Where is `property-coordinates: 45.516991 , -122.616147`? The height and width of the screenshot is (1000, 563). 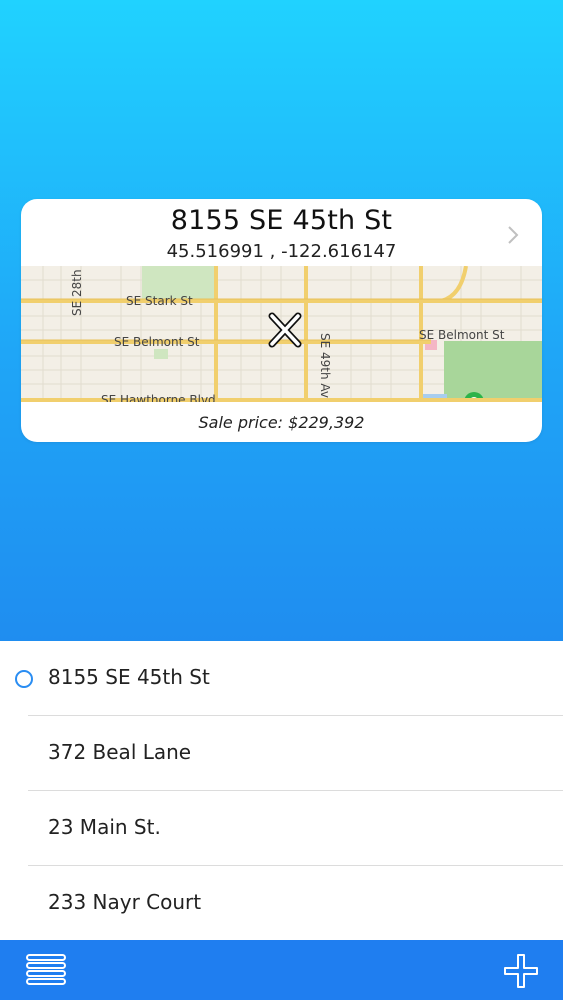 property-coordinates: 45.516991 , -122.616147 is located at coordinates (281, 251).